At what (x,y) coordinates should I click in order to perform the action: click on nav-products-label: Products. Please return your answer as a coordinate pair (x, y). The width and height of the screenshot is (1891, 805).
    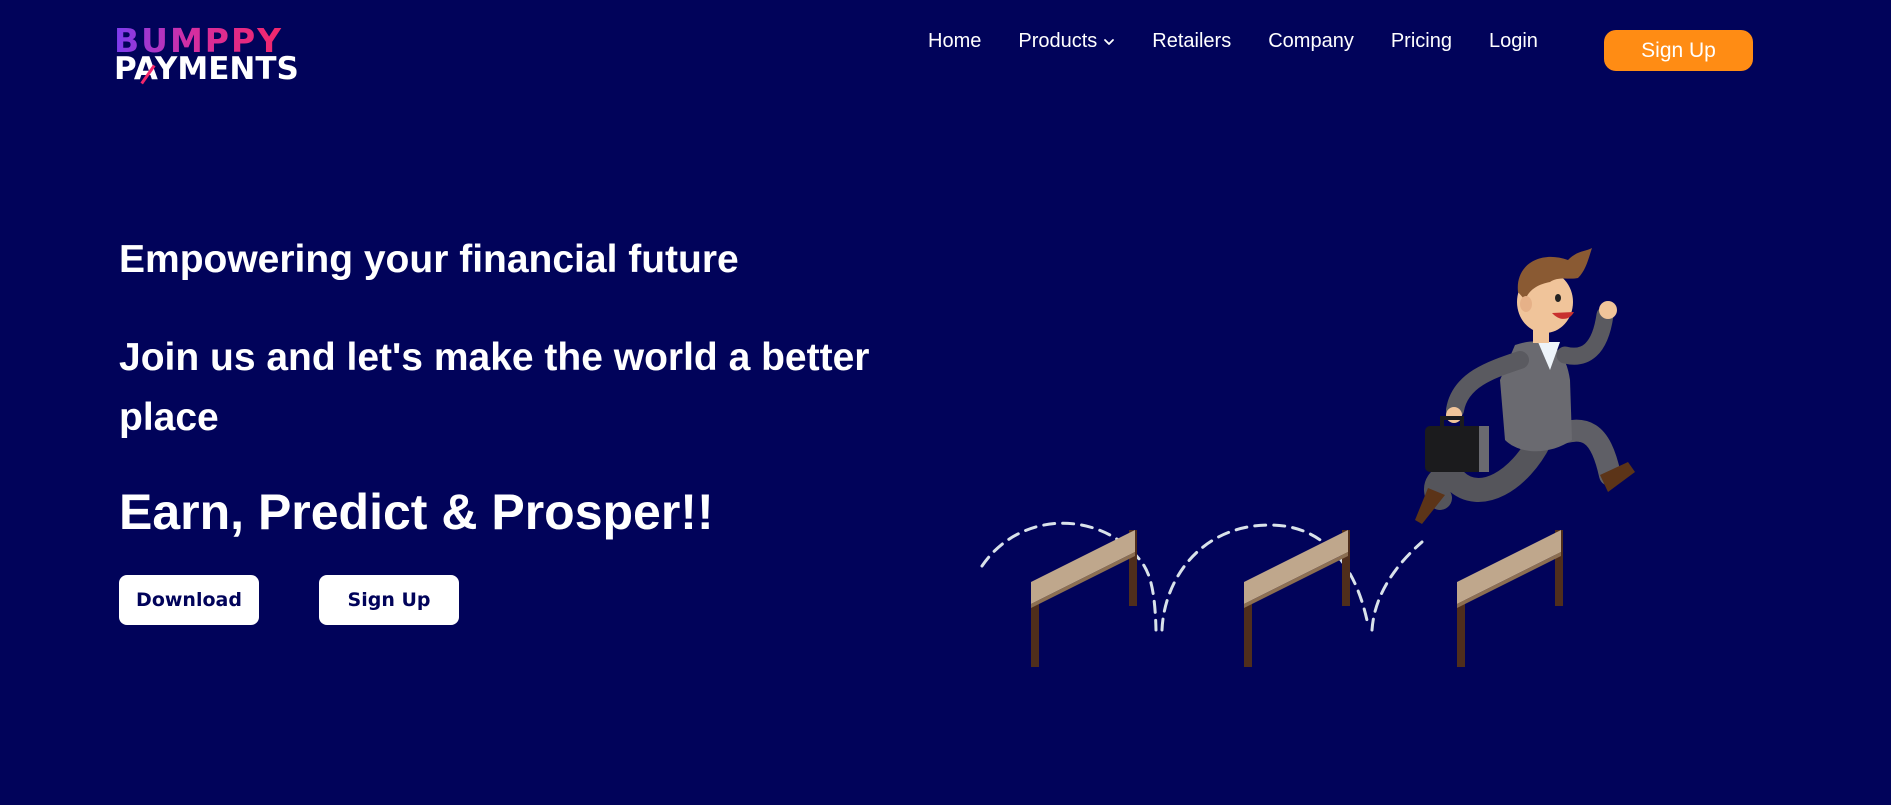
    Looking at the image, I should click on (1058, 41).